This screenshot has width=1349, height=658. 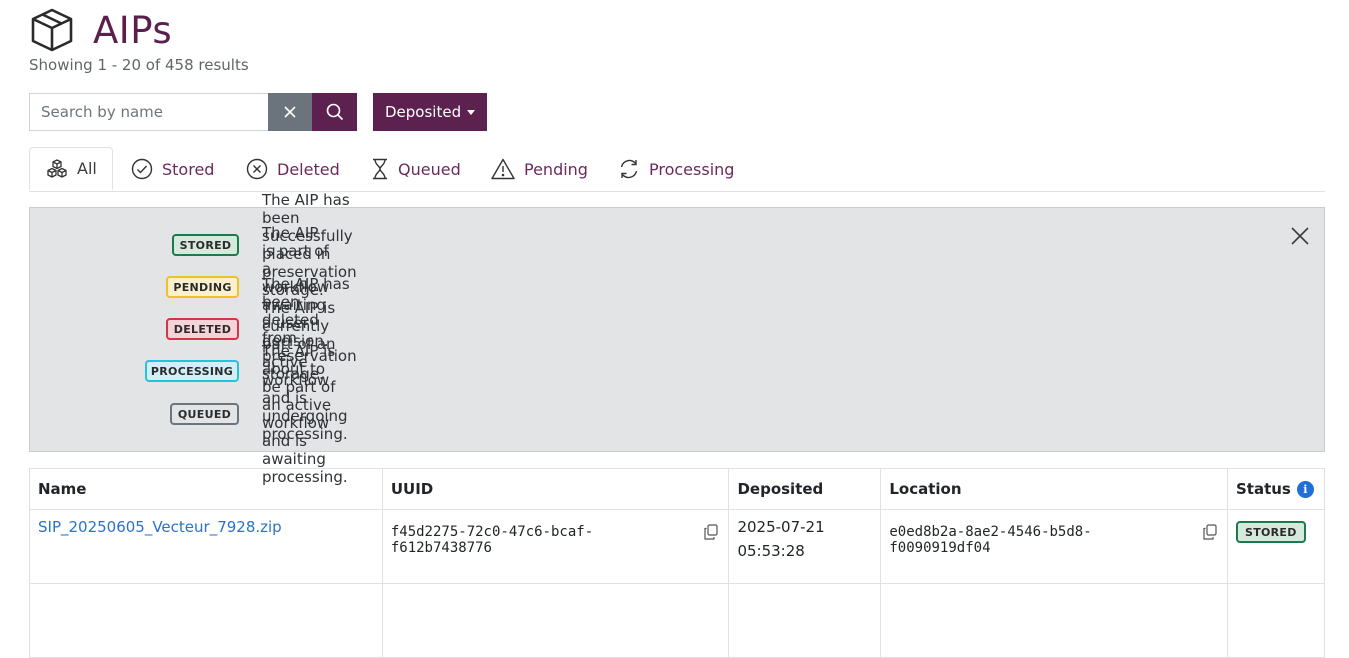 What do you see at coordinates (148, 112) in the screenshot?
I see `search-input` at bounding box center [148, 112].